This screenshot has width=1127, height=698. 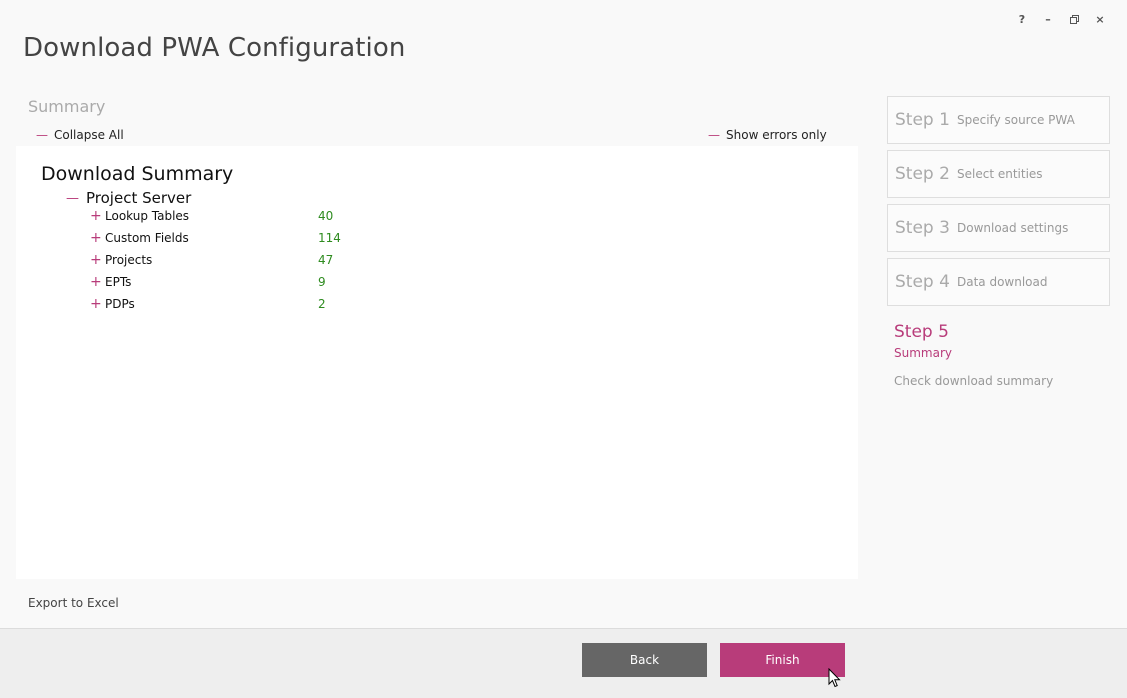 I want to click on step-4: Step 4 Data download, so click(x=998, y=282).